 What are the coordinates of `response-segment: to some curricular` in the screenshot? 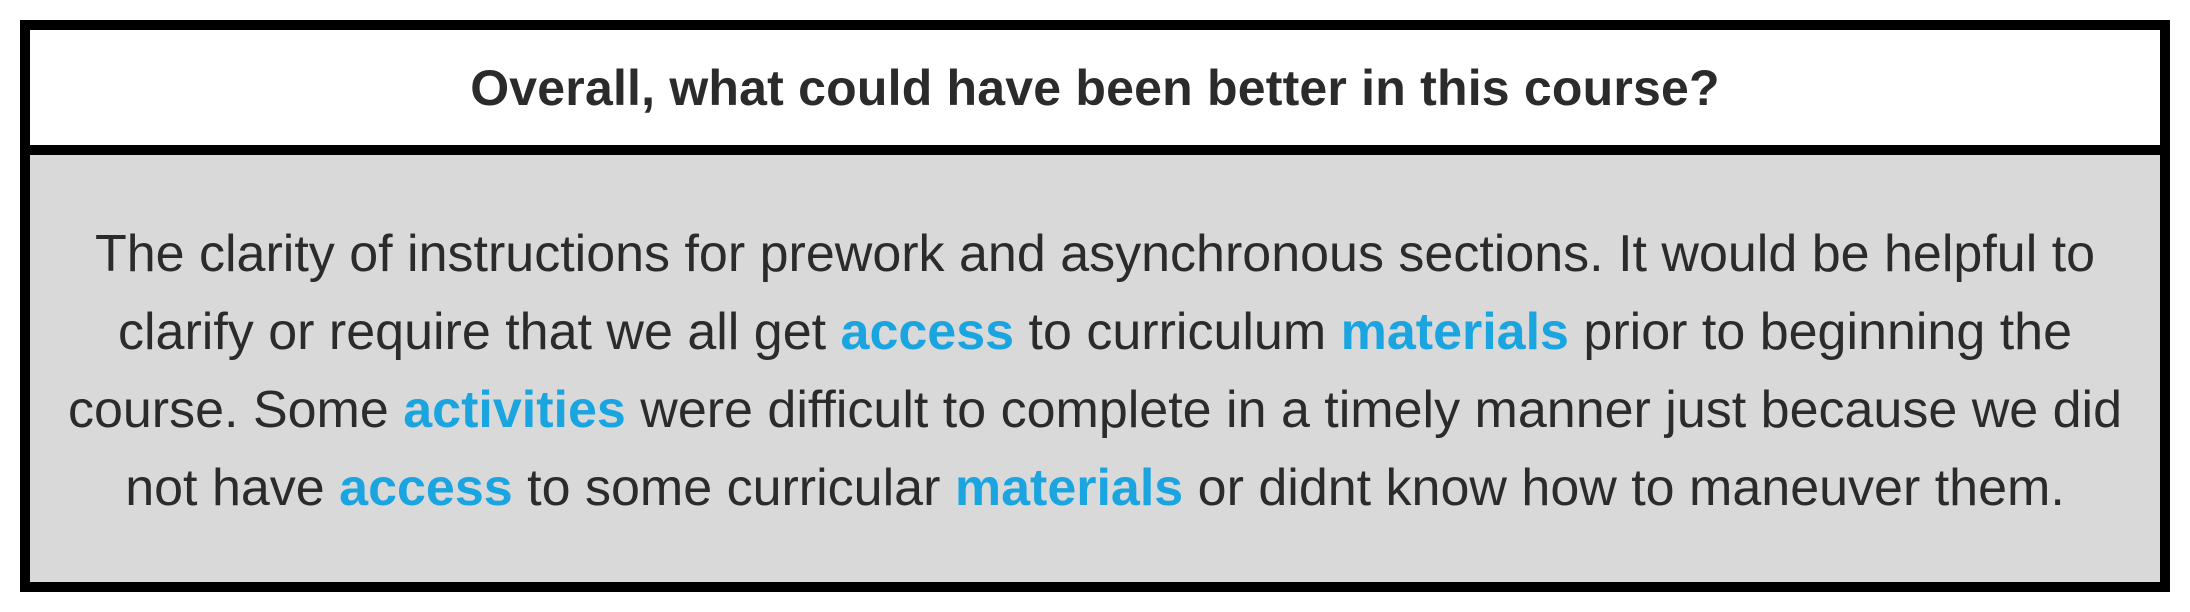 It's located at (733, 487).